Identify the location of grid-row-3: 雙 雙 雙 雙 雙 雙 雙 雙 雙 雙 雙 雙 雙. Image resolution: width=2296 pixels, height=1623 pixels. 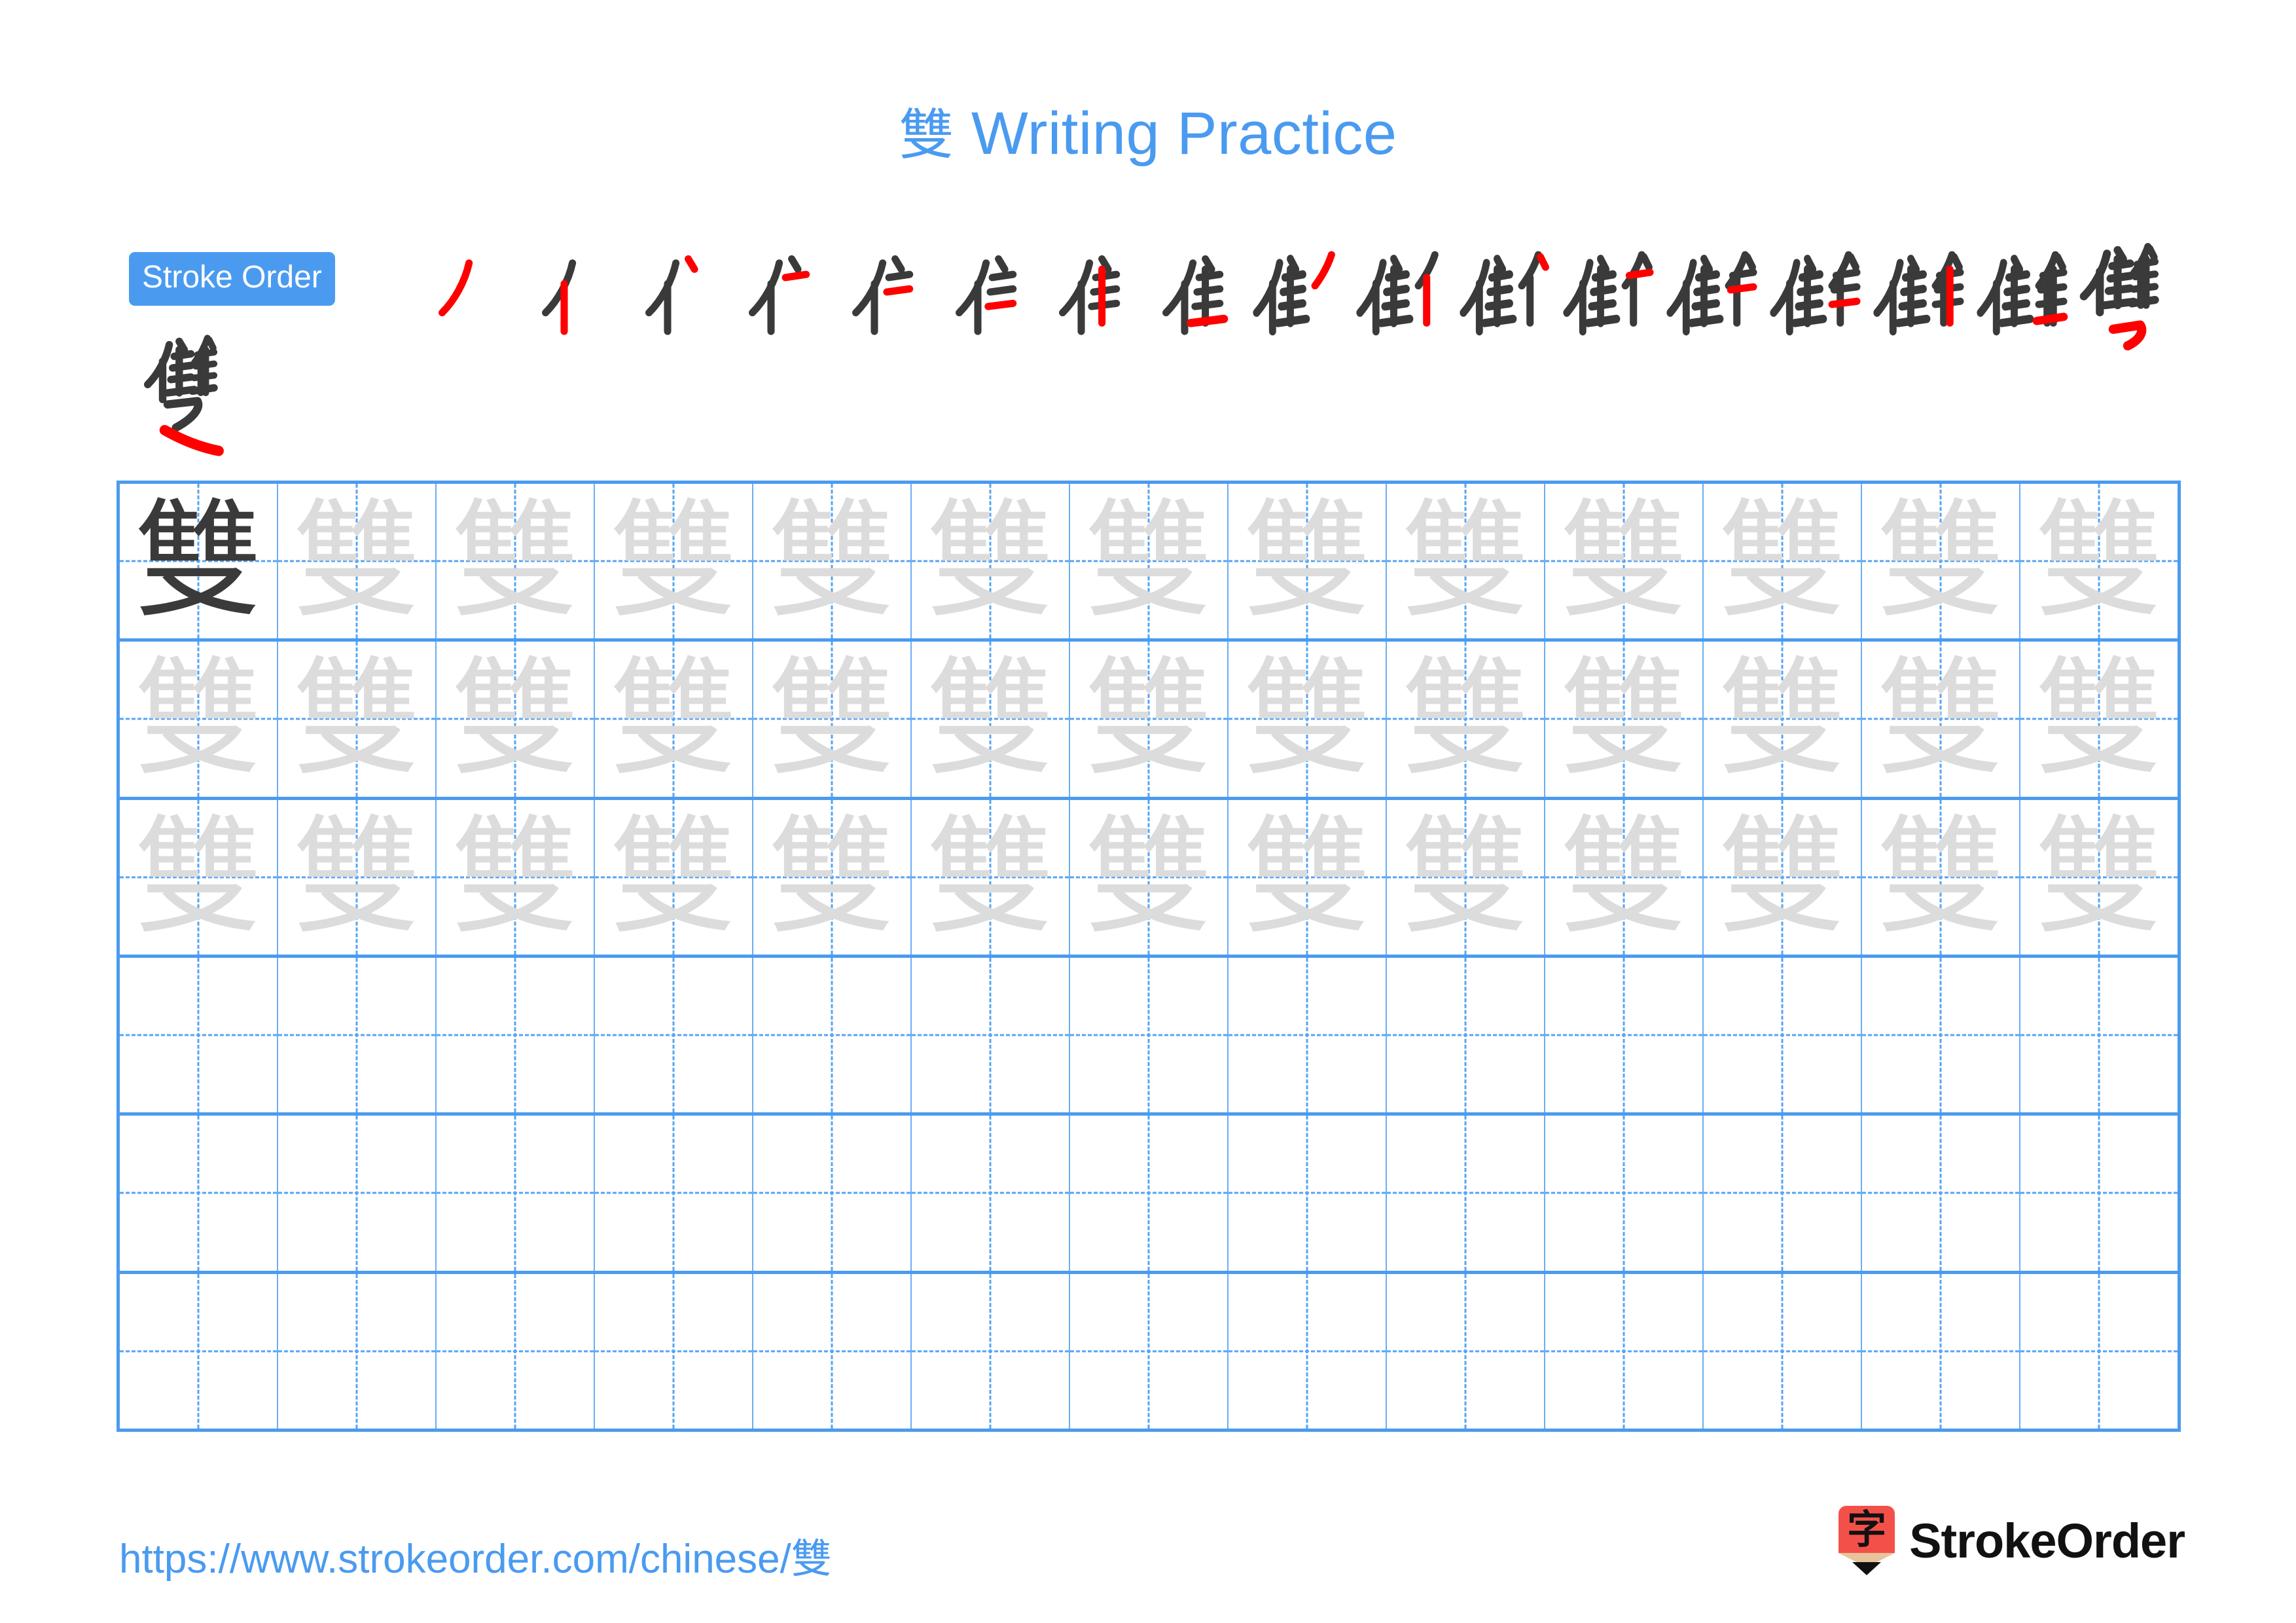
(1149, 878).